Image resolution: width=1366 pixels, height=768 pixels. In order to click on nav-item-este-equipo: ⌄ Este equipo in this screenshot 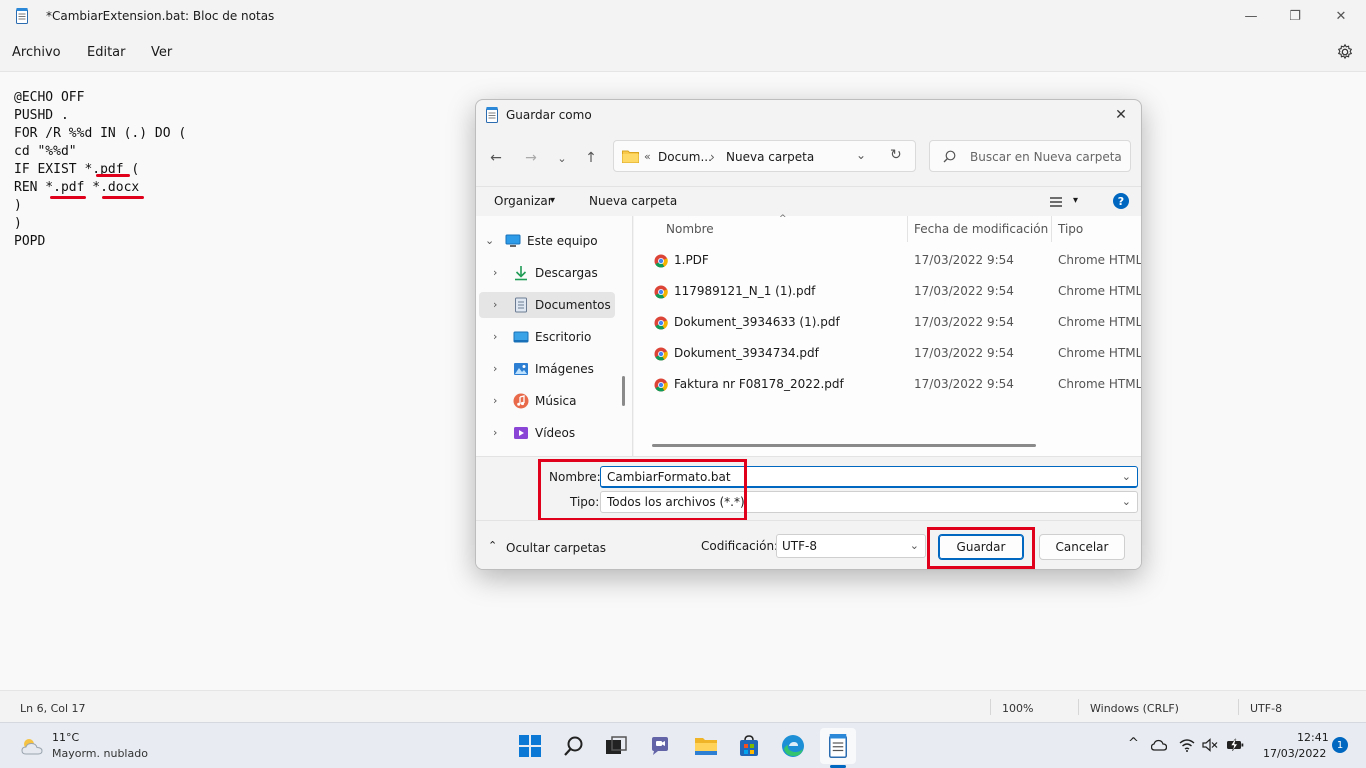, I will do `click(547, 241)`.